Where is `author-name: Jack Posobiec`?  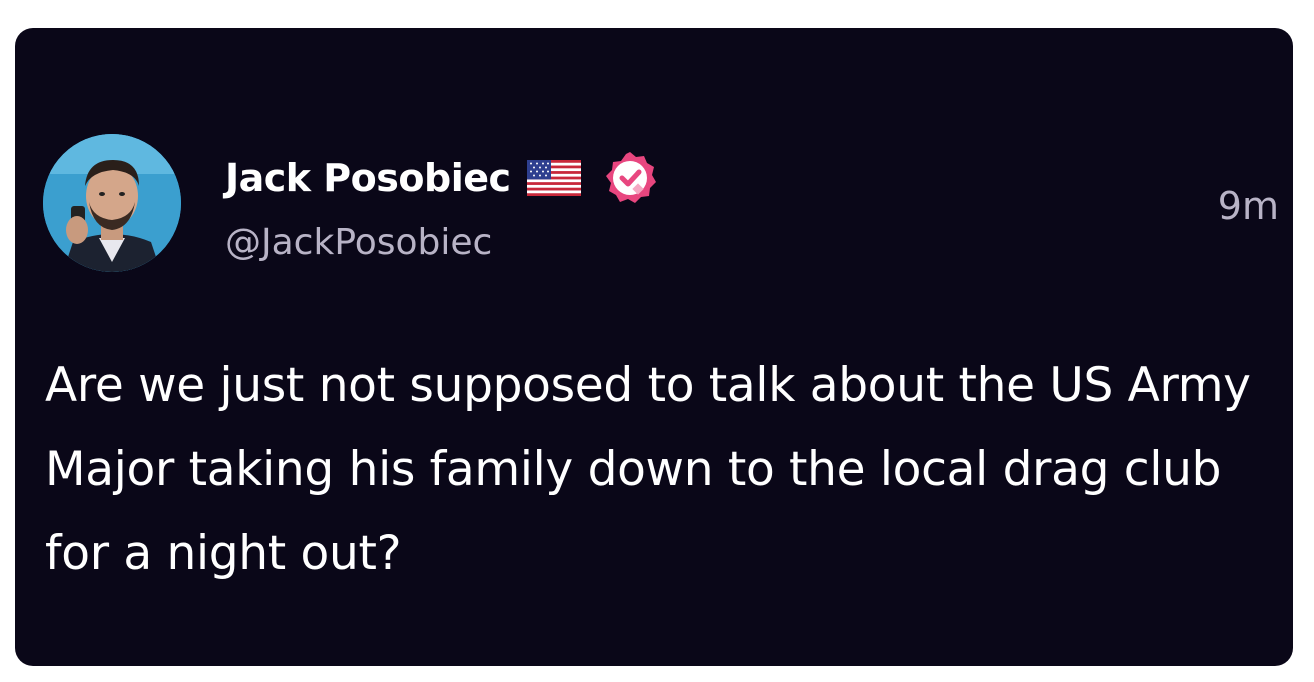
author-name: Jack Posobiec is located at coordinates (368, 178).